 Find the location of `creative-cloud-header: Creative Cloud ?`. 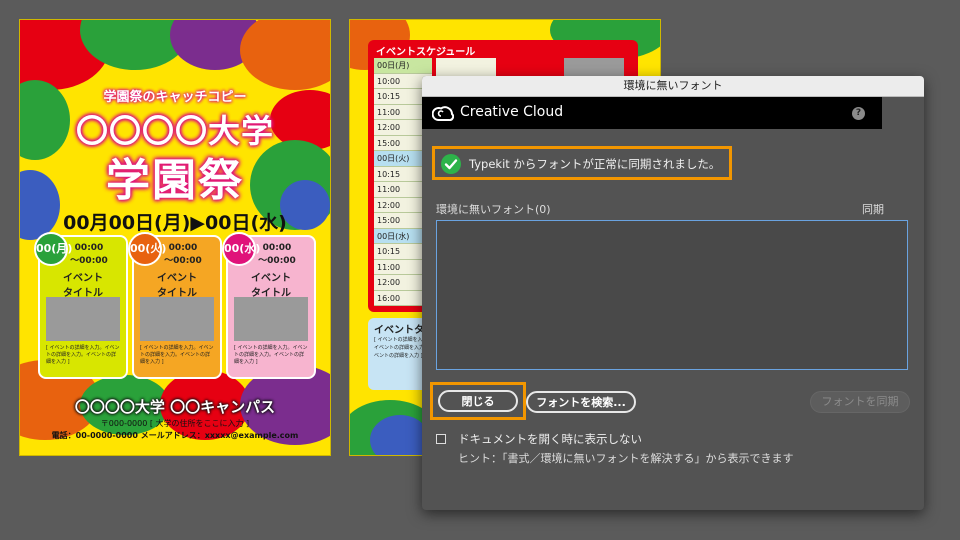

creative-cloud-header: Creative Cloud ? is located at coordinates (652, 113).